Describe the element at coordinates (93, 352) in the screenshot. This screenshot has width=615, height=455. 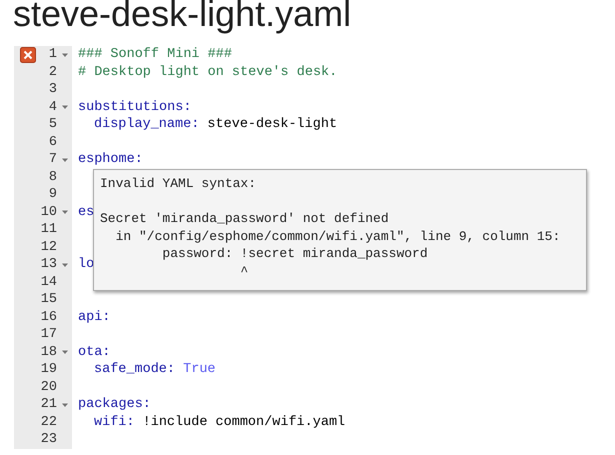
I see `code-line: ota:` at that location.